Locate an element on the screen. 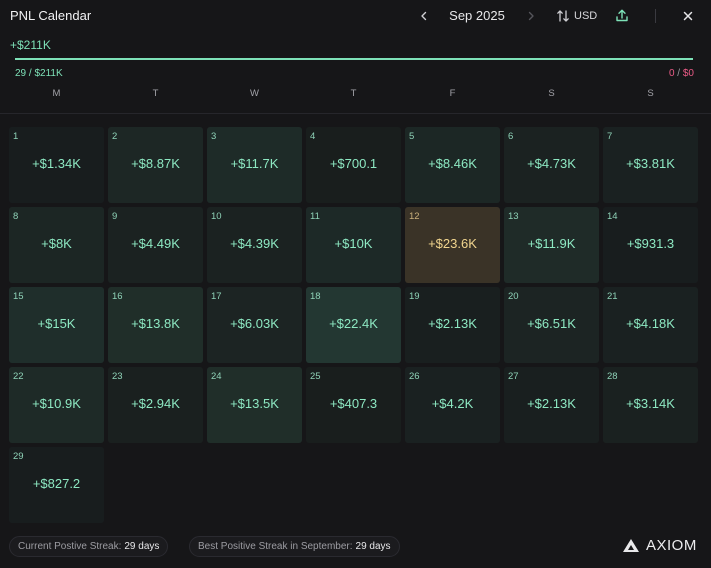  day-number: 11 is located at coordinates (315, 216).